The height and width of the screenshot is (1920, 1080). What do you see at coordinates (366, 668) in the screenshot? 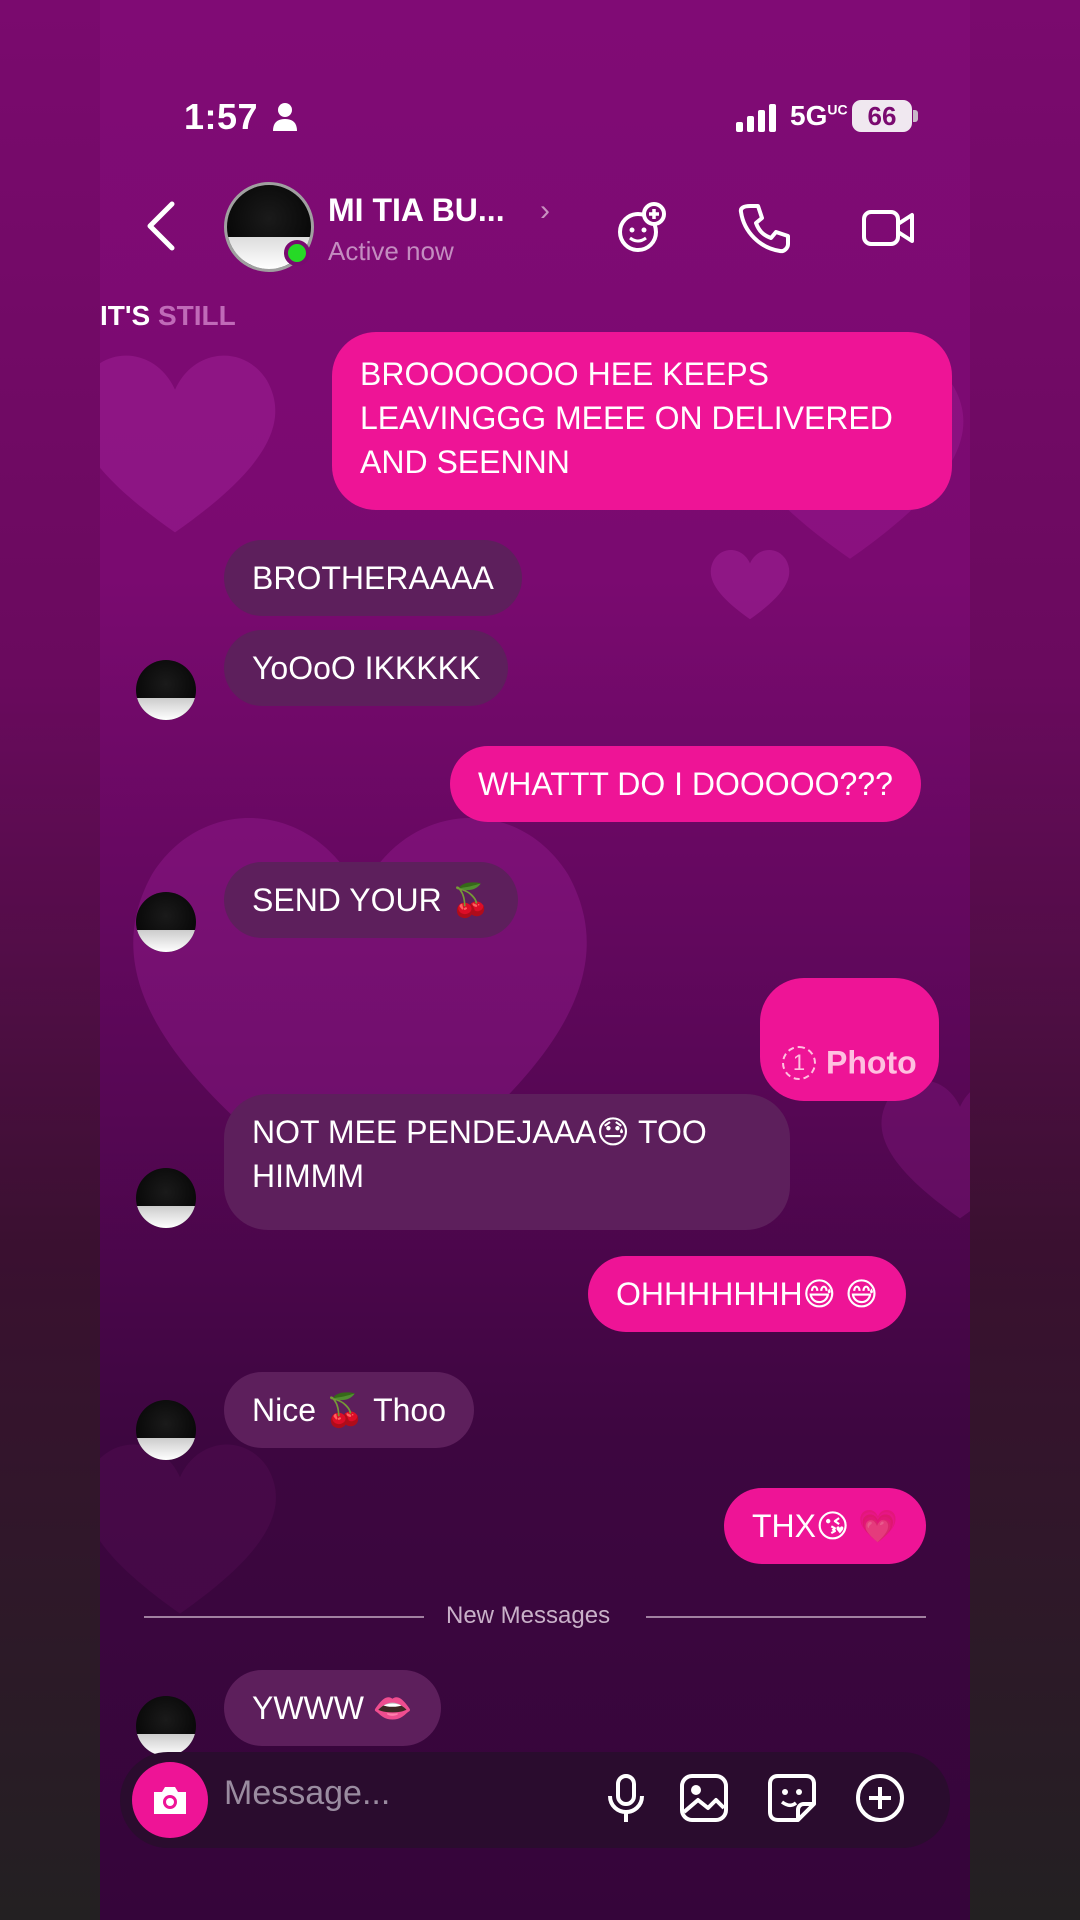
I see `message-received: YoOoO IKKKKK` at bounding box center [366, 668].